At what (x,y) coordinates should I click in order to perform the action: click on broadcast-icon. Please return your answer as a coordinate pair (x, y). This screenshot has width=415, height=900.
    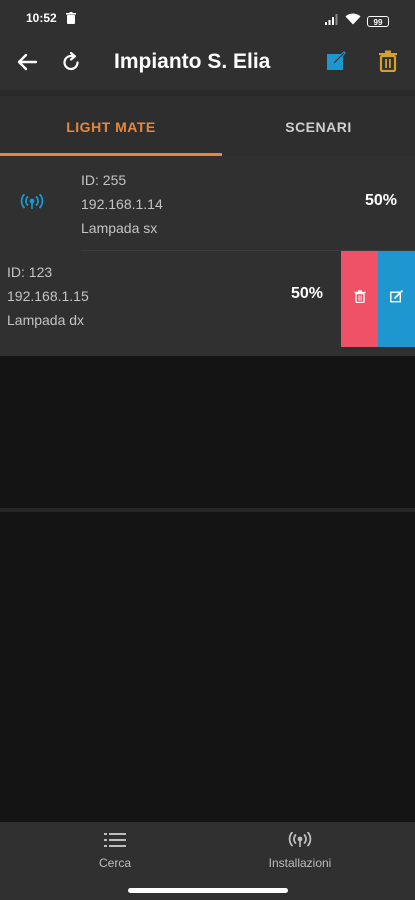
    Looking at the image, I should click on (32, 204).